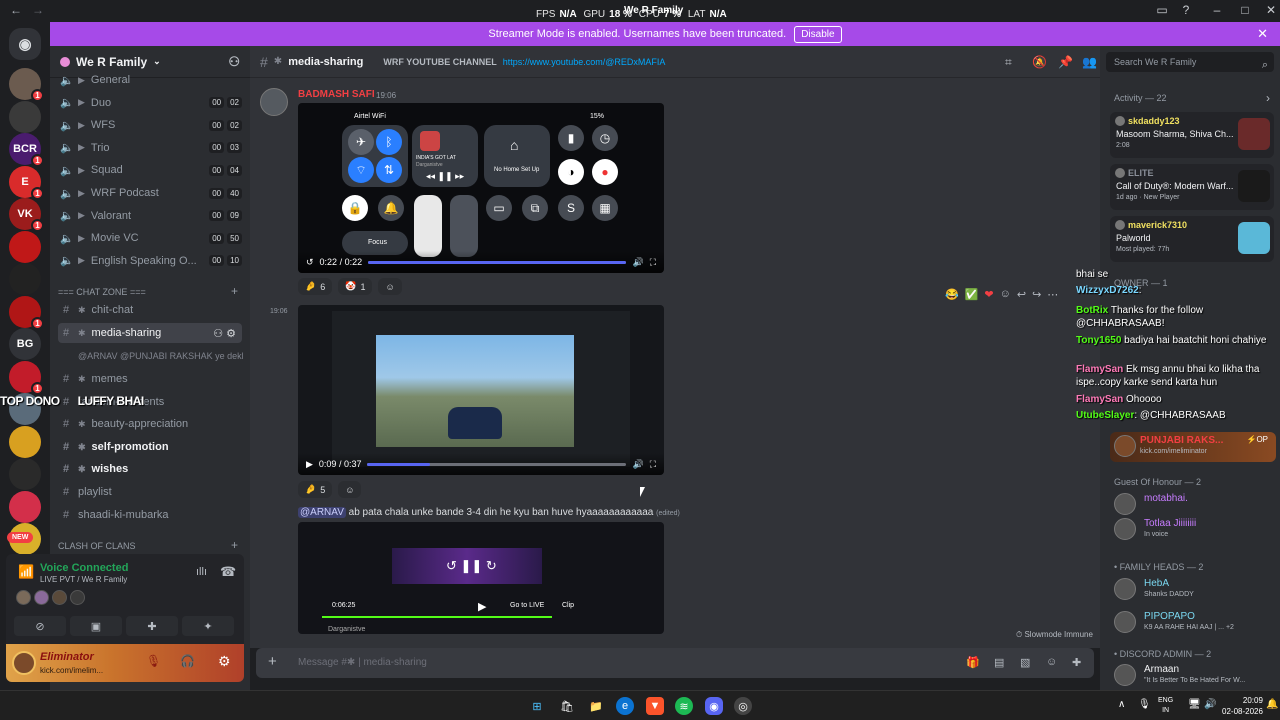  I want to click on network-icon: 🖥, so click(1194, 704).